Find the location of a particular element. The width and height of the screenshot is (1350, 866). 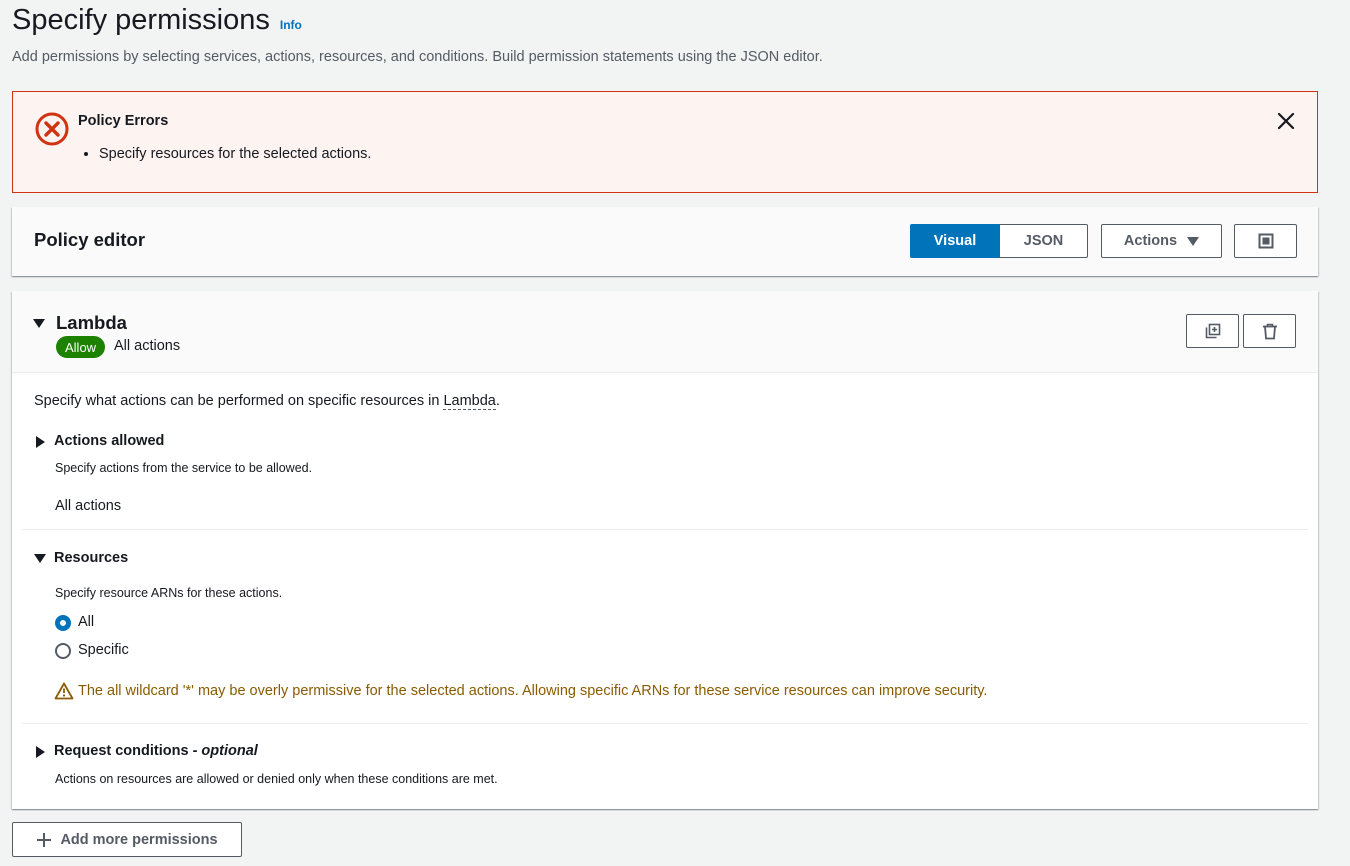

intro-suffix: . is located at coordinates (497, 401).